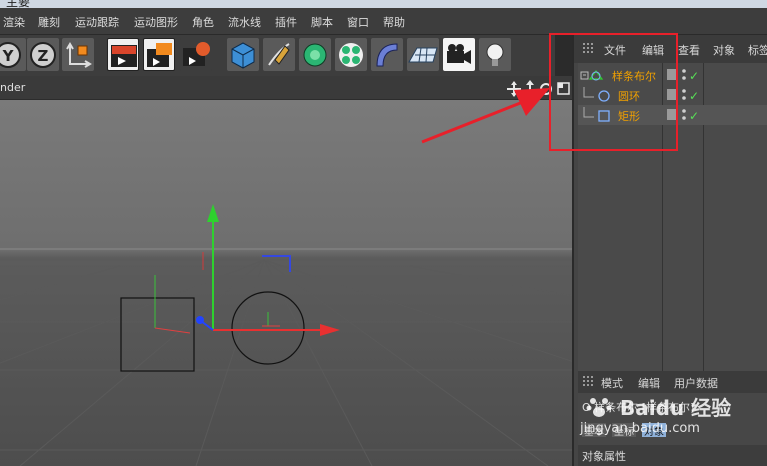 The height and width of the screenshot is (466, 767). I want to click on floor-environment-icon, so click(423, 54).